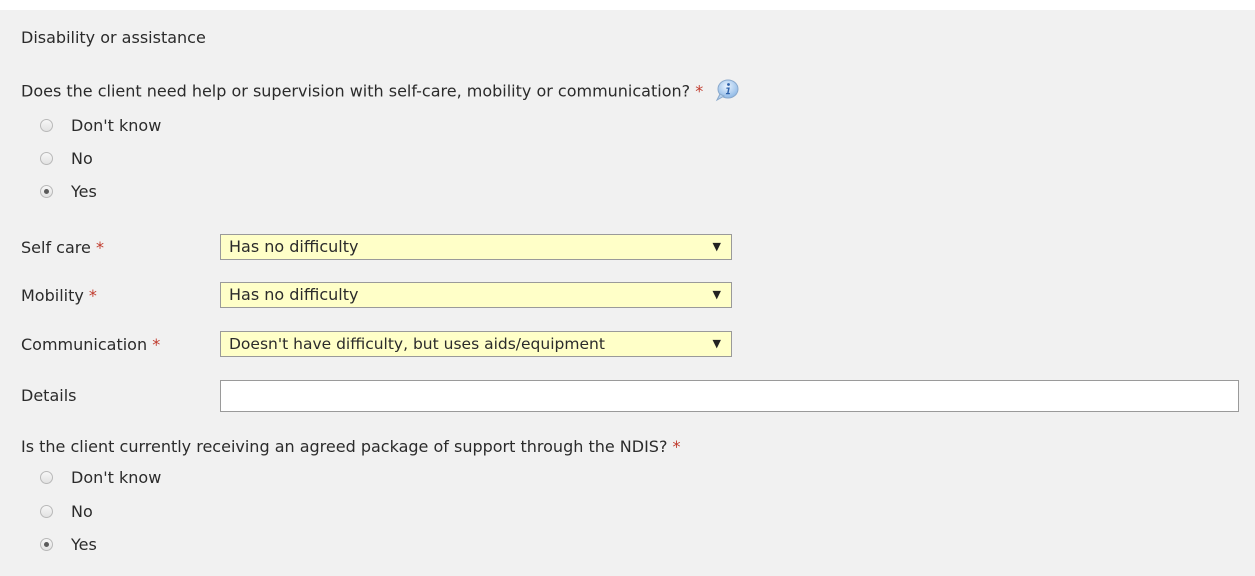 The height and width of the screenshot is (576, 1255). Describe the element at coordinates (49, 395) in the screenshot. I see `details-label: Details` at that location.